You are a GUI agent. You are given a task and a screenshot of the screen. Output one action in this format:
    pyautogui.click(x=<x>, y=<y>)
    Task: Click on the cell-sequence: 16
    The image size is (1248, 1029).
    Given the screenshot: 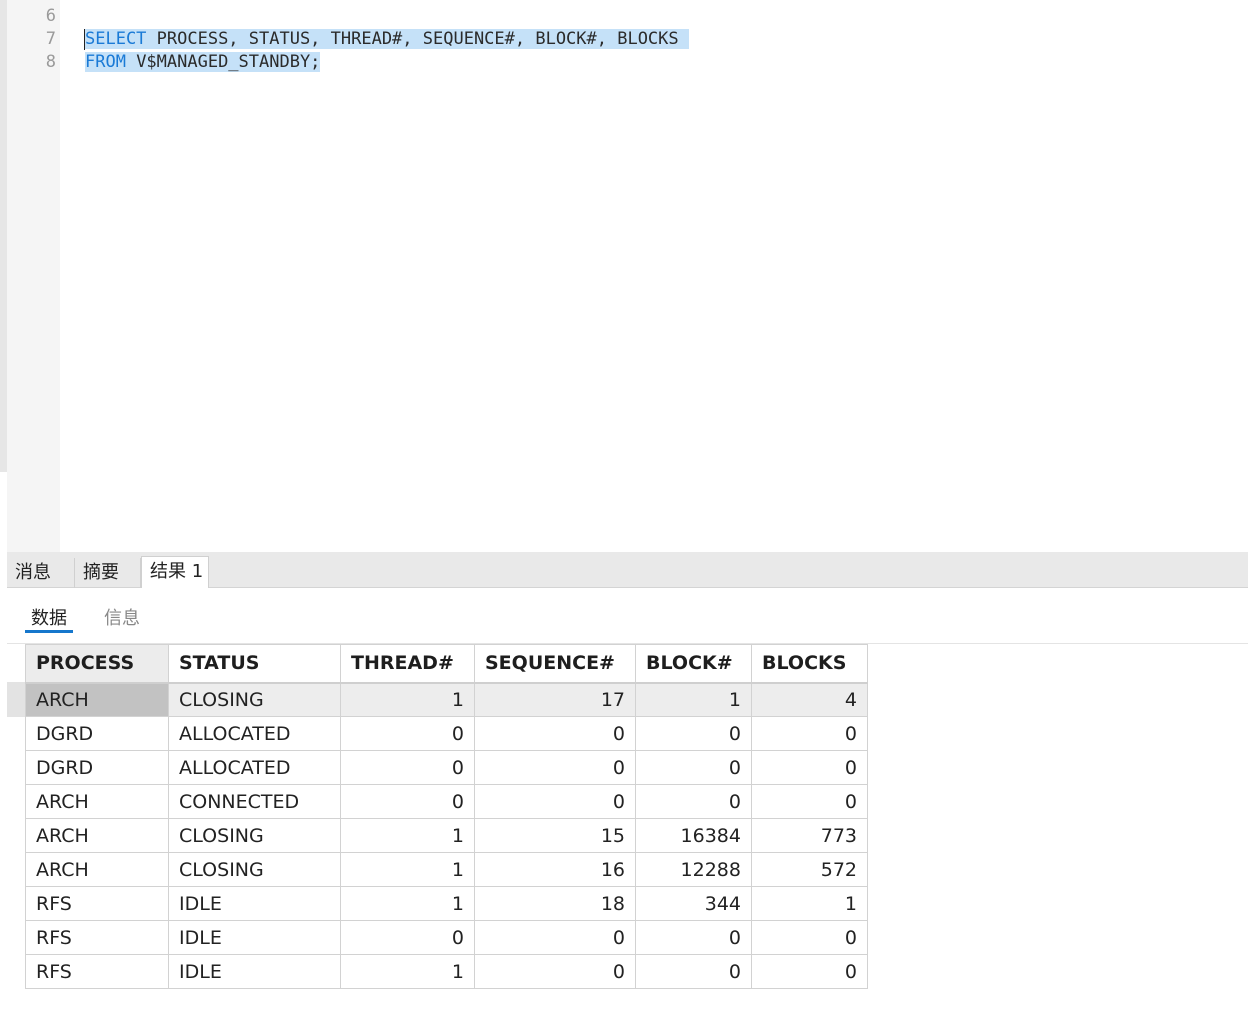 What is the action you would take?
    pyautogui.click(x=555, y=869)
    